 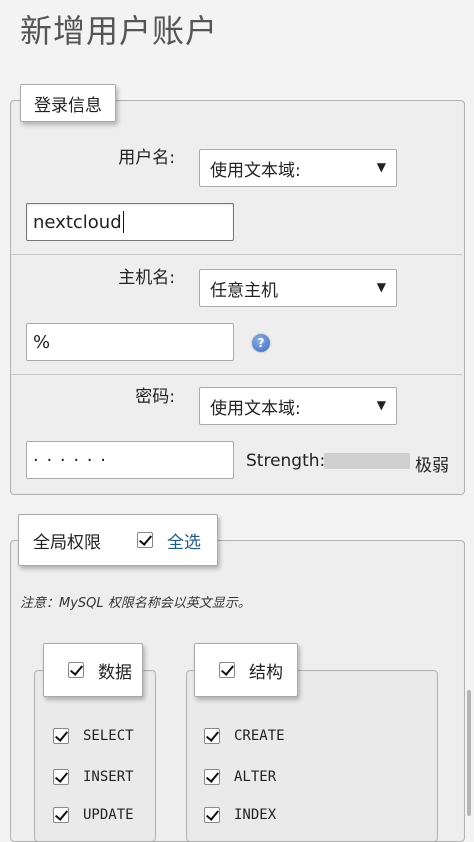 What do you see at coordinates (67, 542) in the screenshot?
I see `global-privileges-legend-text: 全局权限` at bounding box center [67, 542].